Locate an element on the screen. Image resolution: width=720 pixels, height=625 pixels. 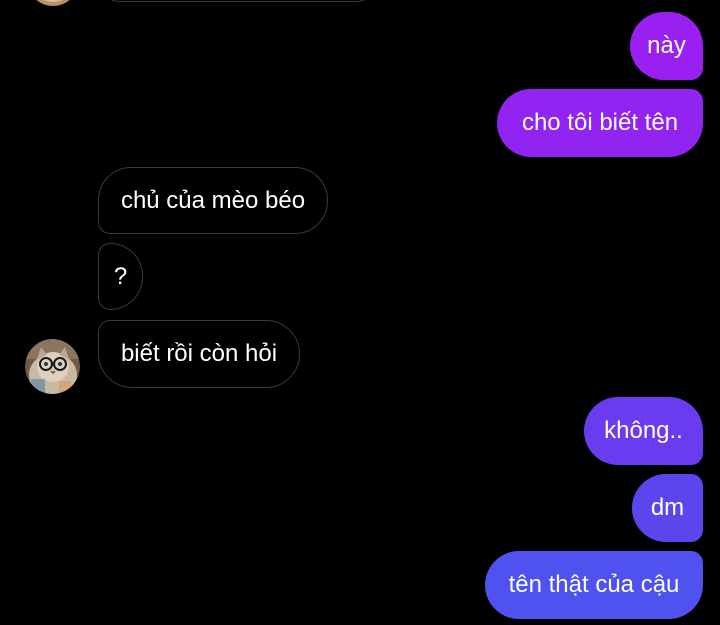
message-text: ? is located at coordinates (120, 276).